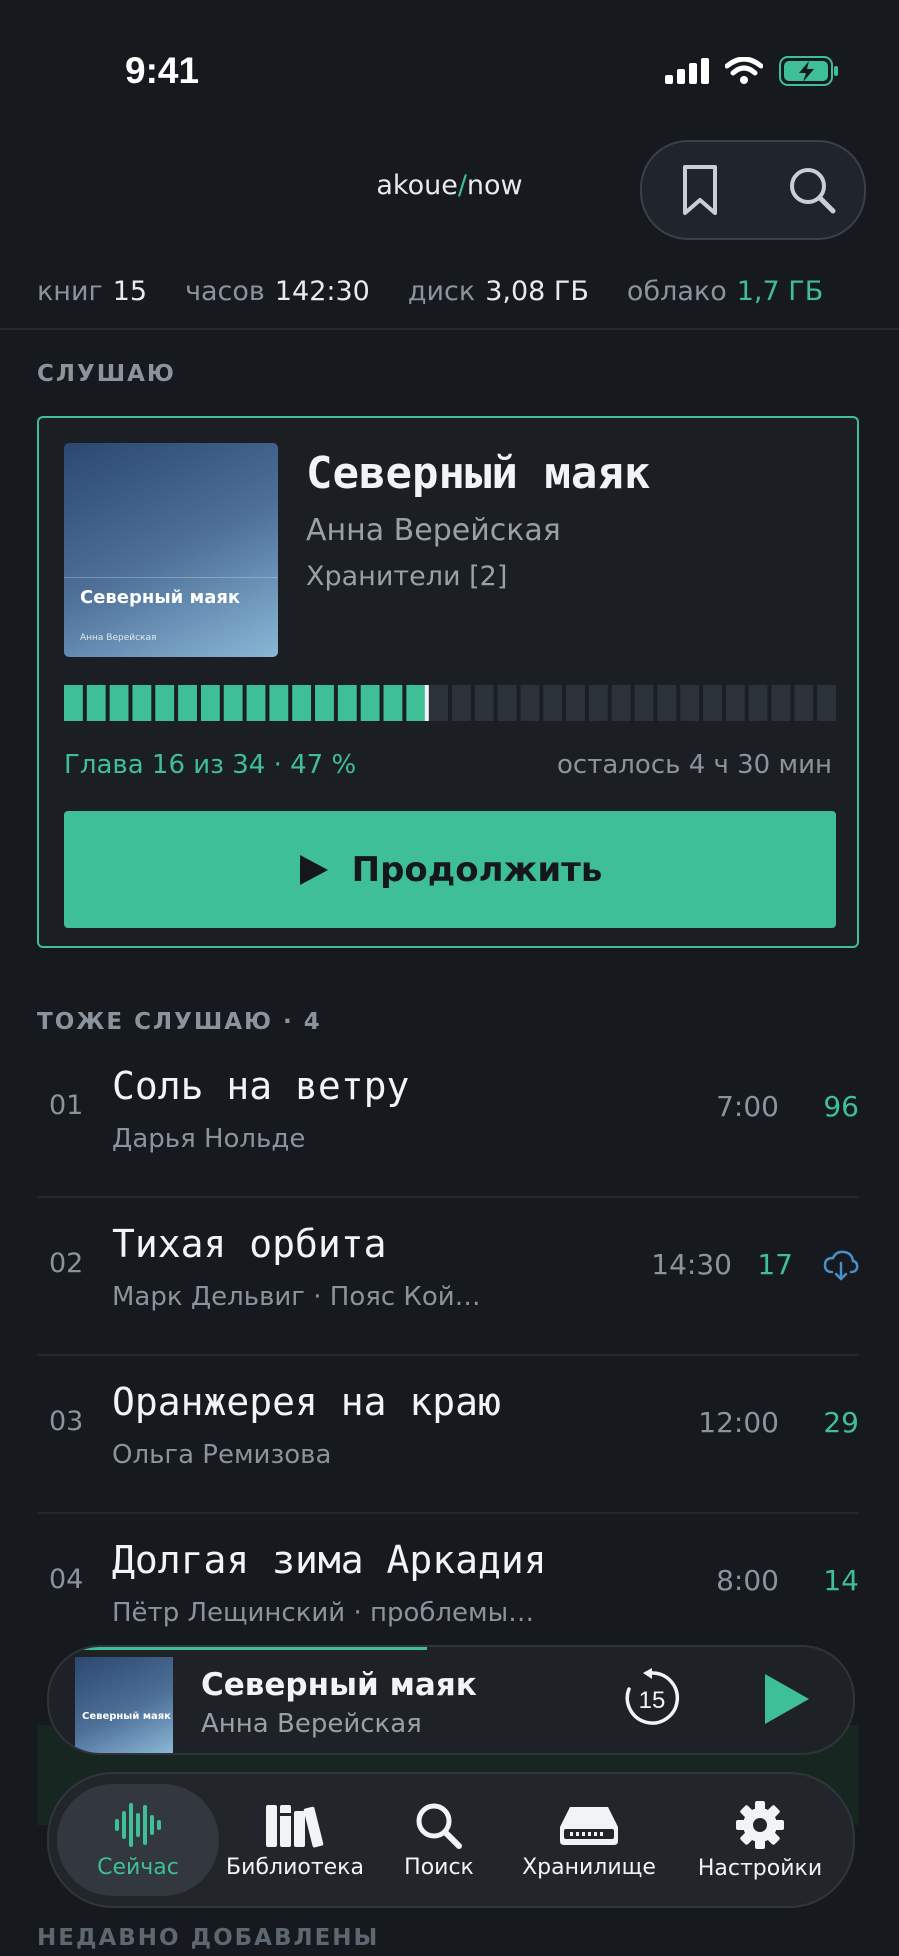 The height and width of the screenshot is (1956, 899). I want to click on cover-divider, so click(171, 577).